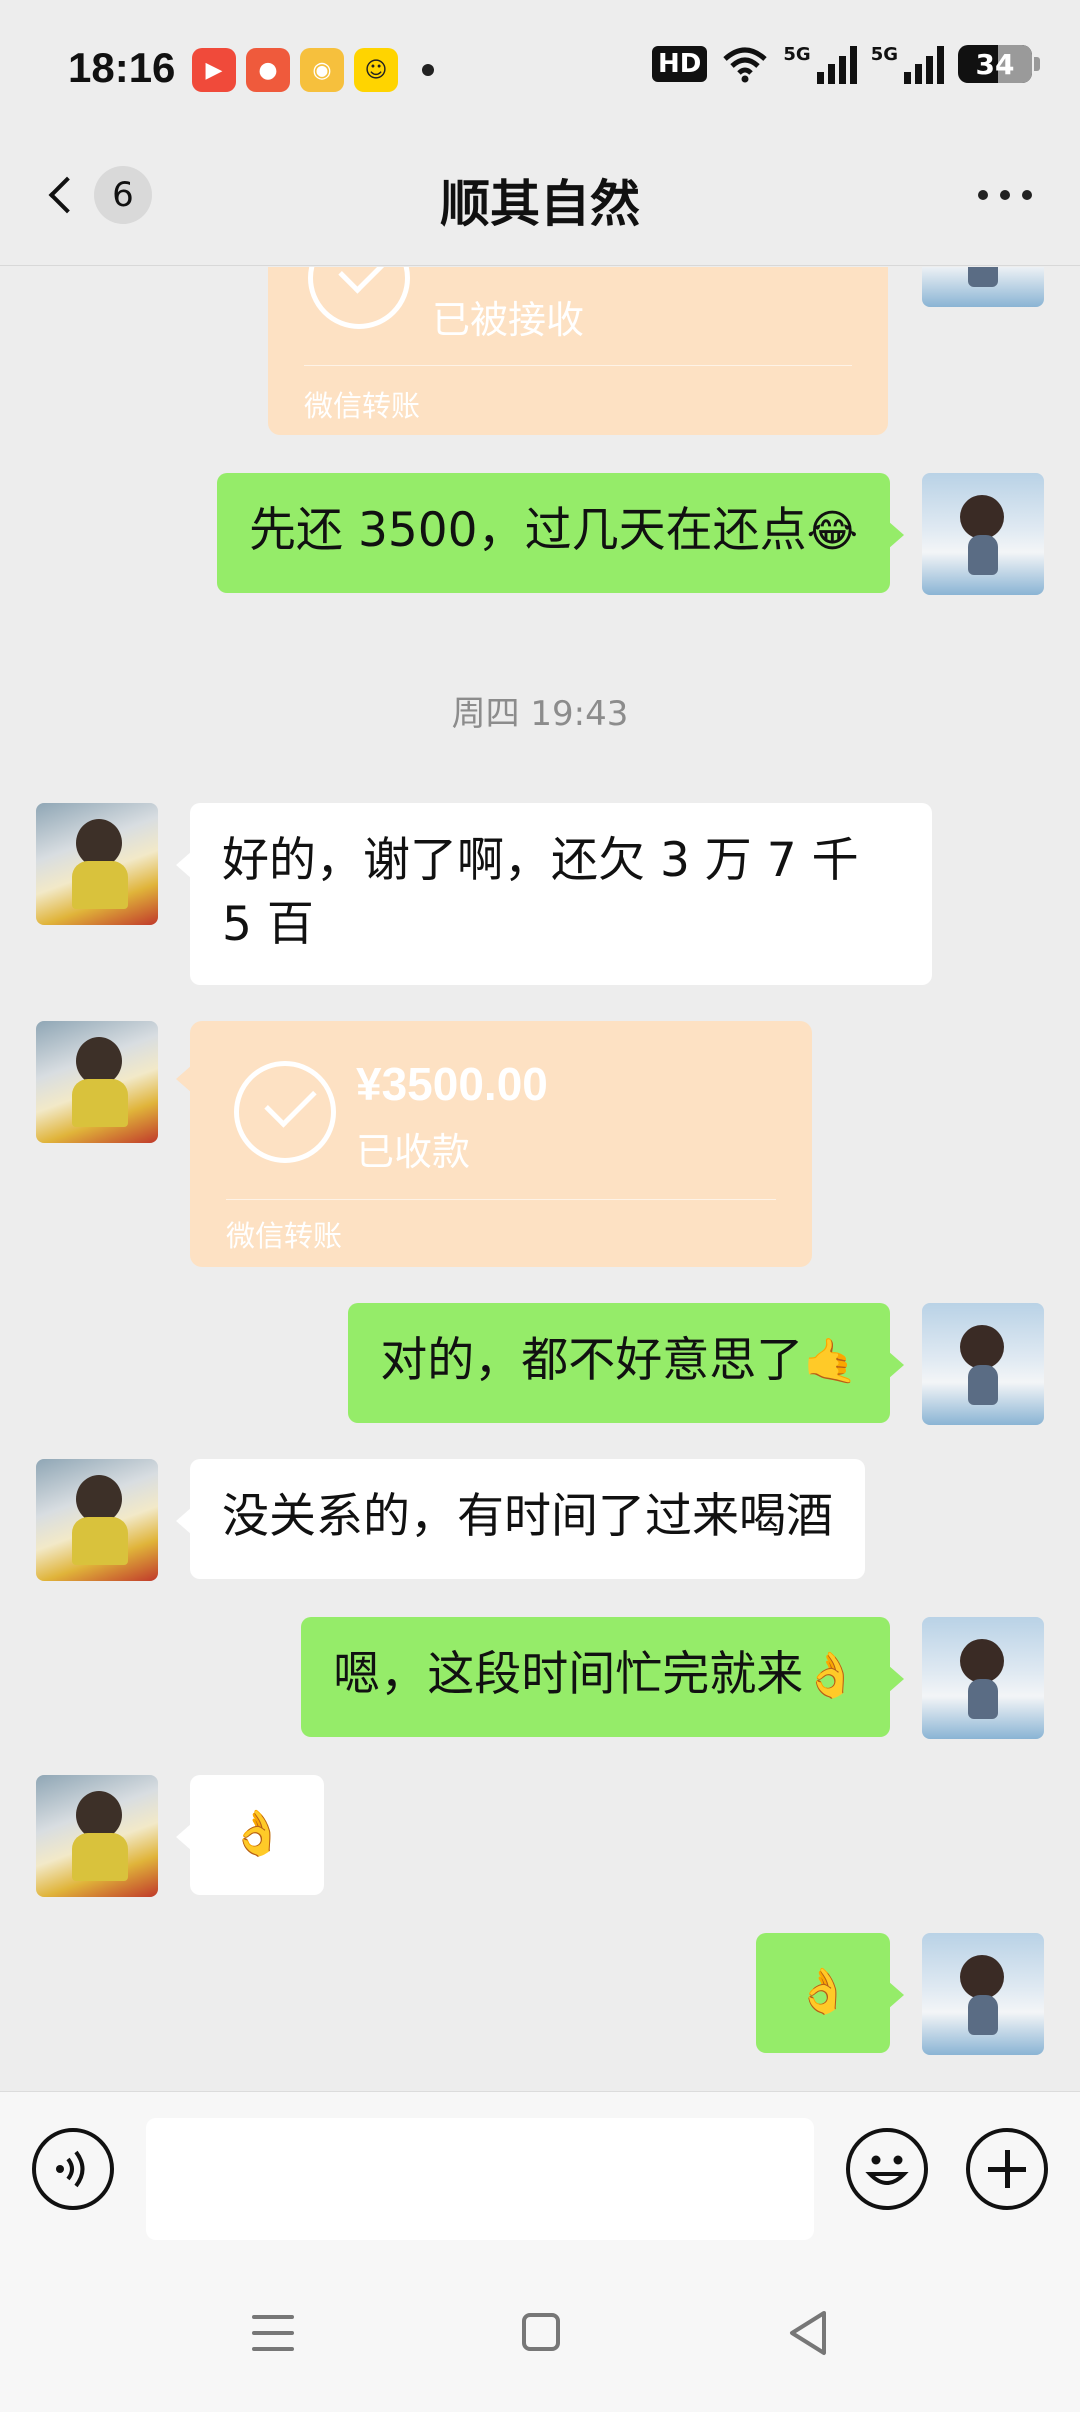 Image resolution: width=1080 pixels, height=2412 pixels. What do you see at coordinates (428, 70) in the screenshot?
I see `more-notifications-dot` at bounding box center [428, 70].